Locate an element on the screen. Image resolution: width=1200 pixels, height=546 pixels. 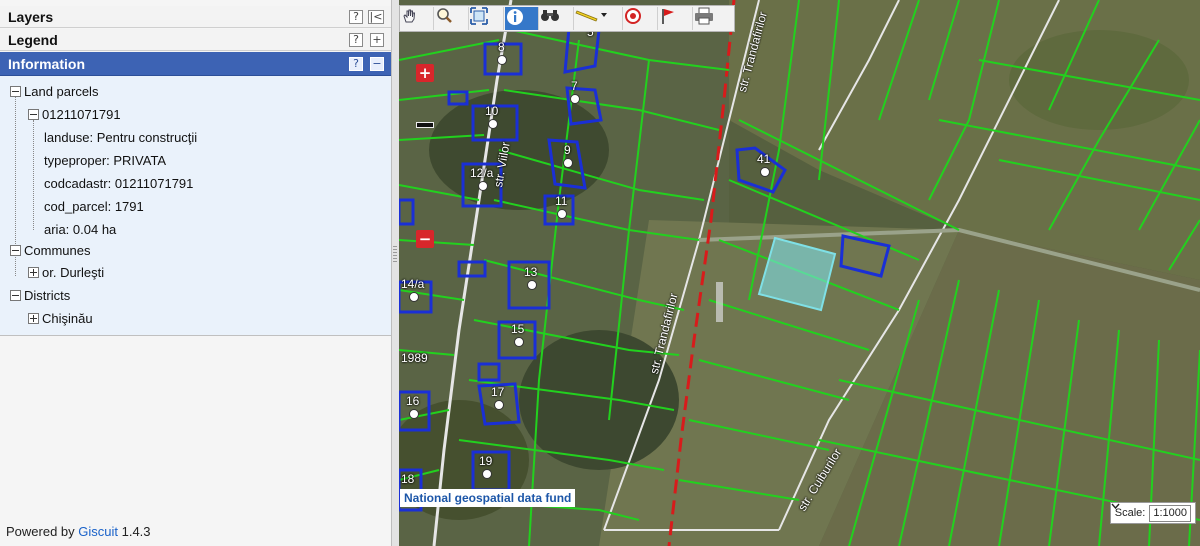
edge-label: 1989 is located at coordinates (414, 358).